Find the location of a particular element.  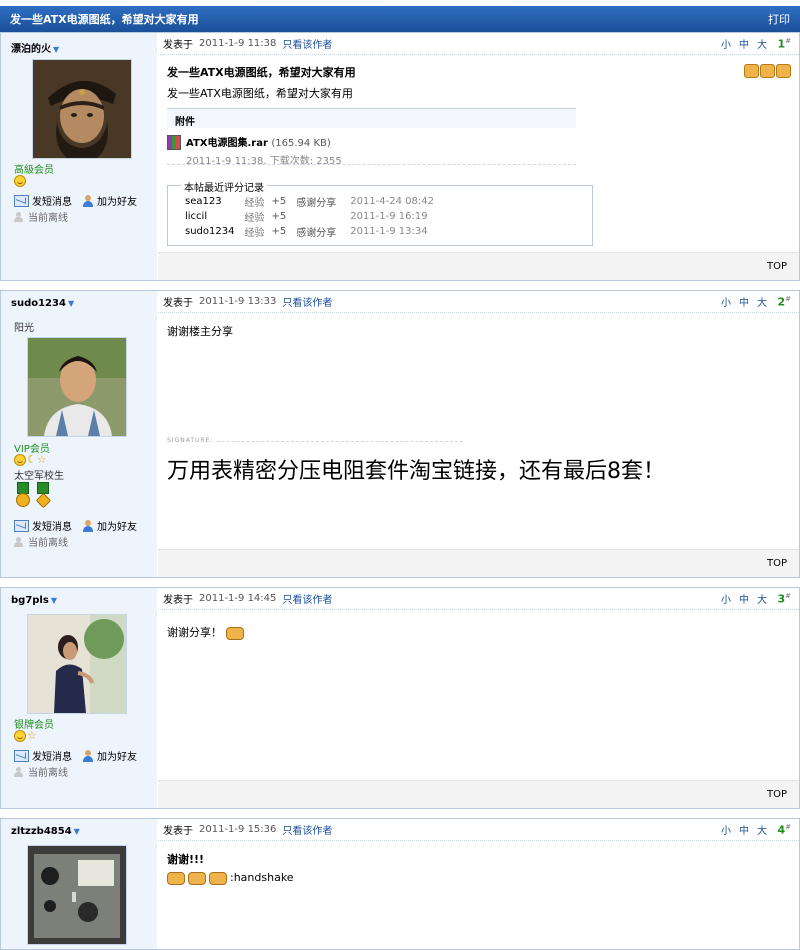

rating-time: 2011-1-9 13:34 is located at coordinates (389, 231).